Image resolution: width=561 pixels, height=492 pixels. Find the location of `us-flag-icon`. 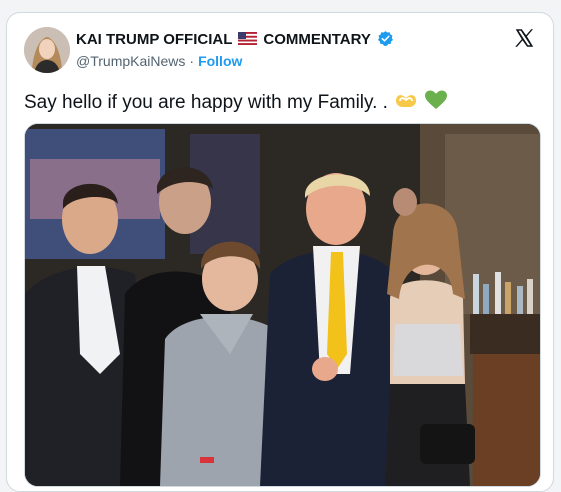

us-flag-icon is located at coordinates (248, 39).